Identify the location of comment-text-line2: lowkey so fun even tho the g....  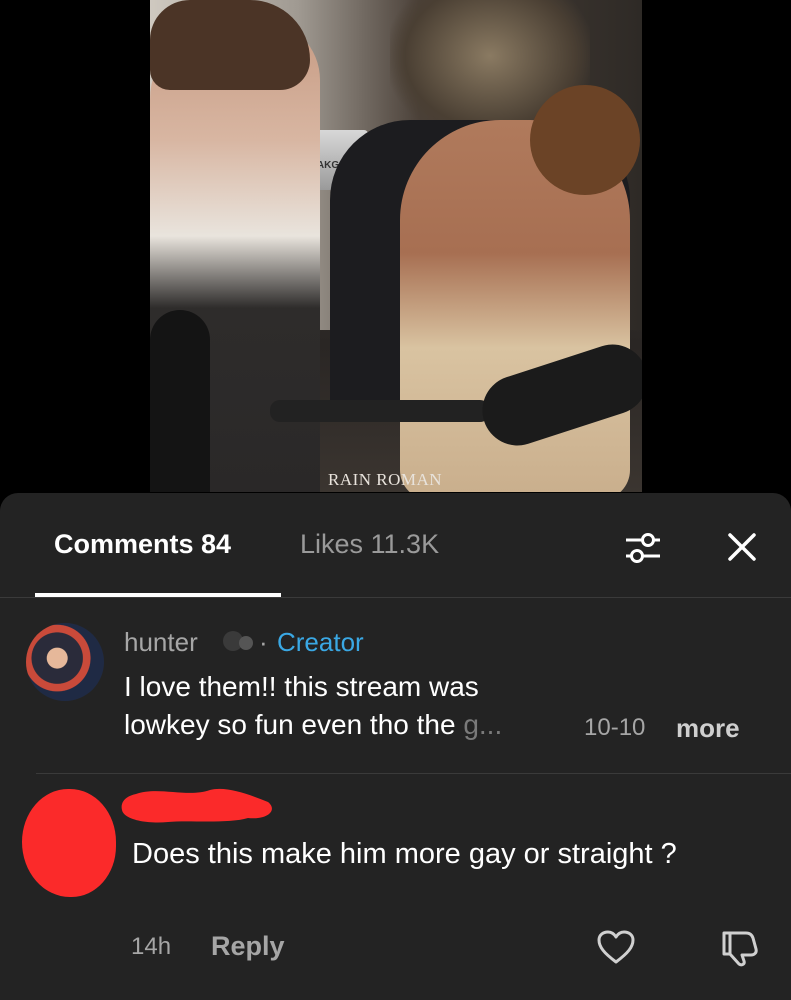
(313, 725).